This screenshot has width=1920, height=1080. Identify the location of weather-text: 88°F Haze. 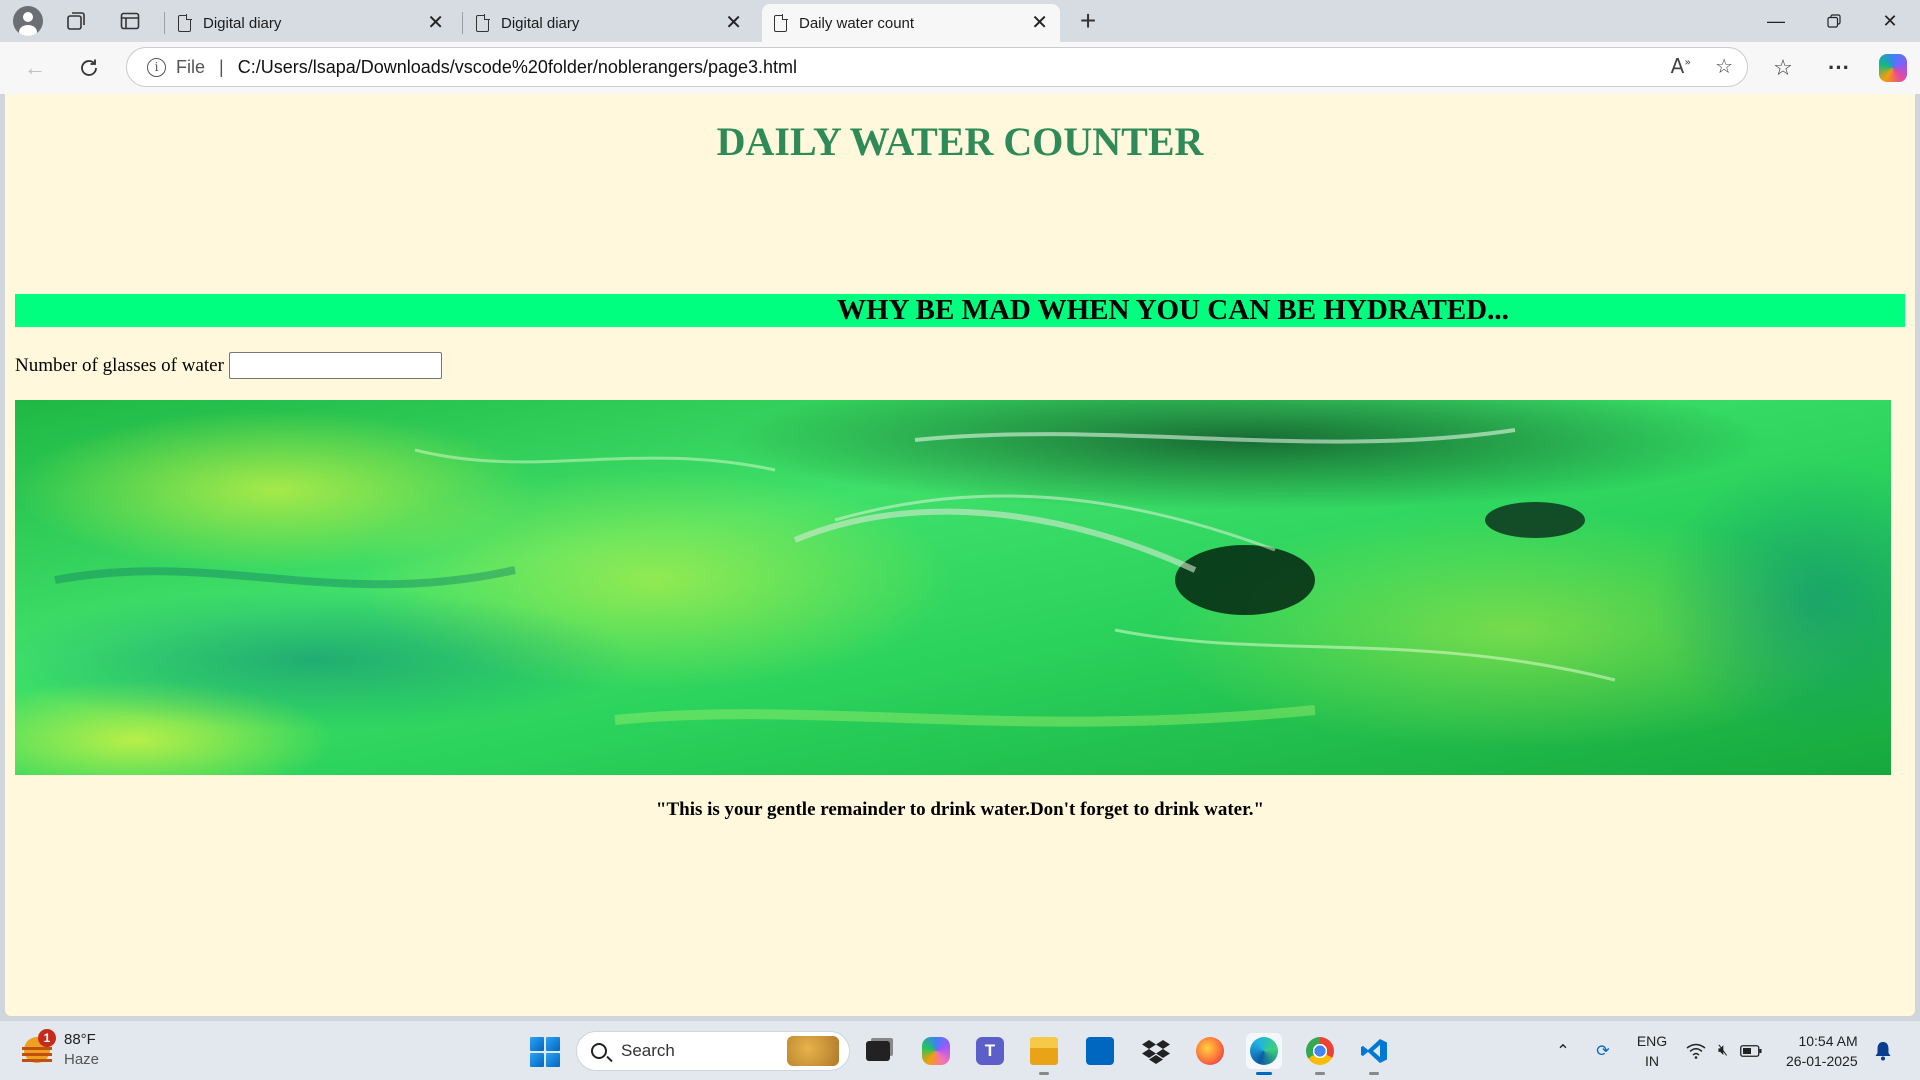
(81, 1050).